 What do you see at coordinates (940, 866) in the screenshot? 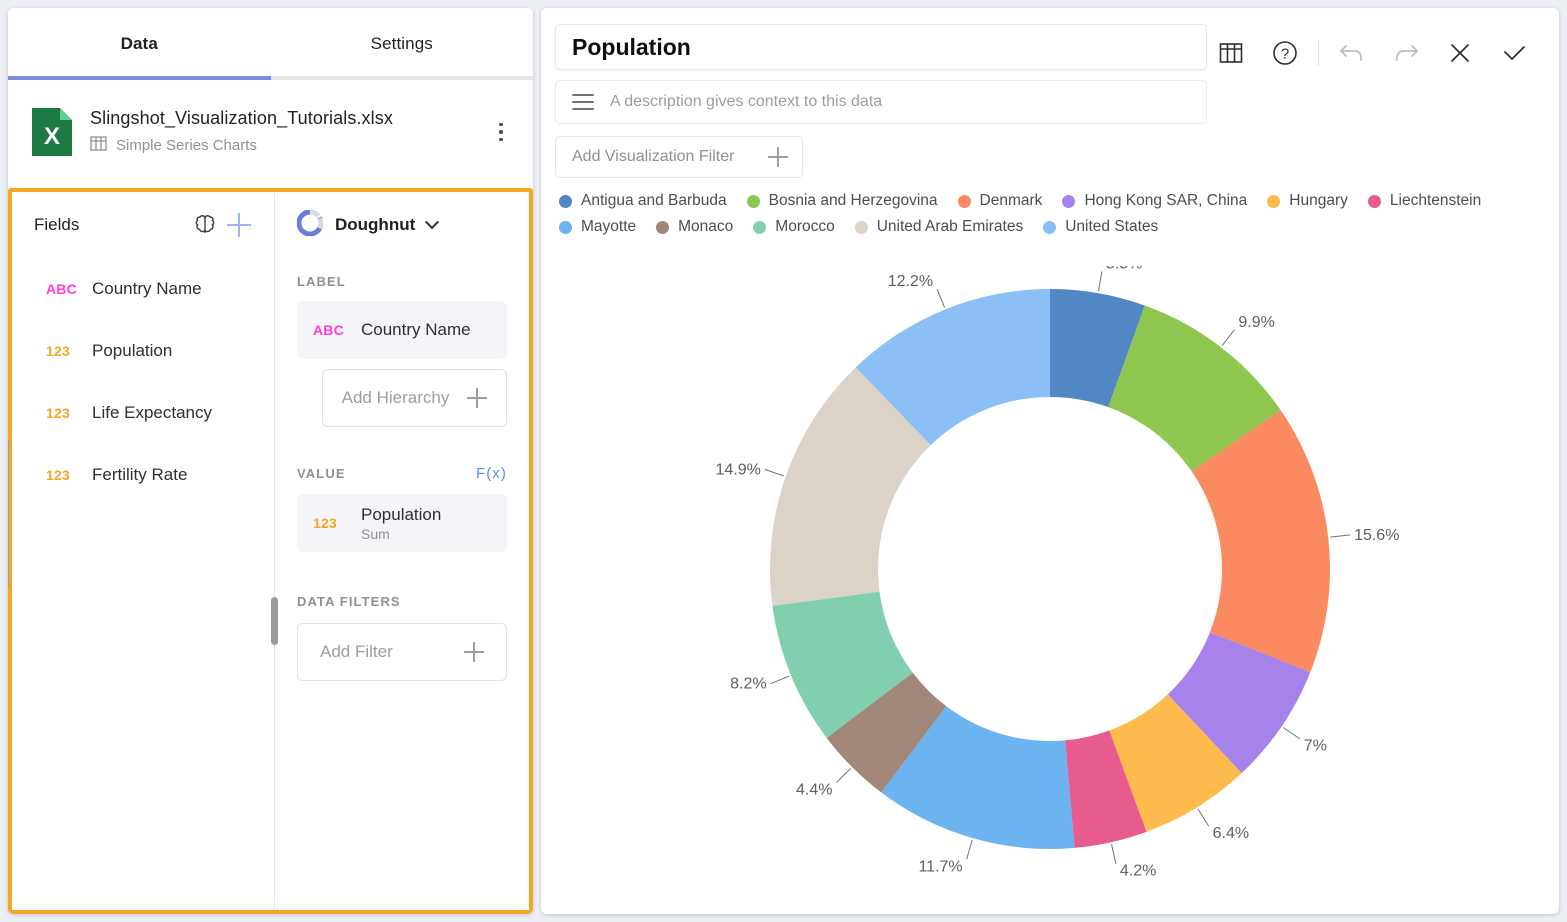
I see `slice-percent-label: 11.7%` at bounding box center [940, 866].